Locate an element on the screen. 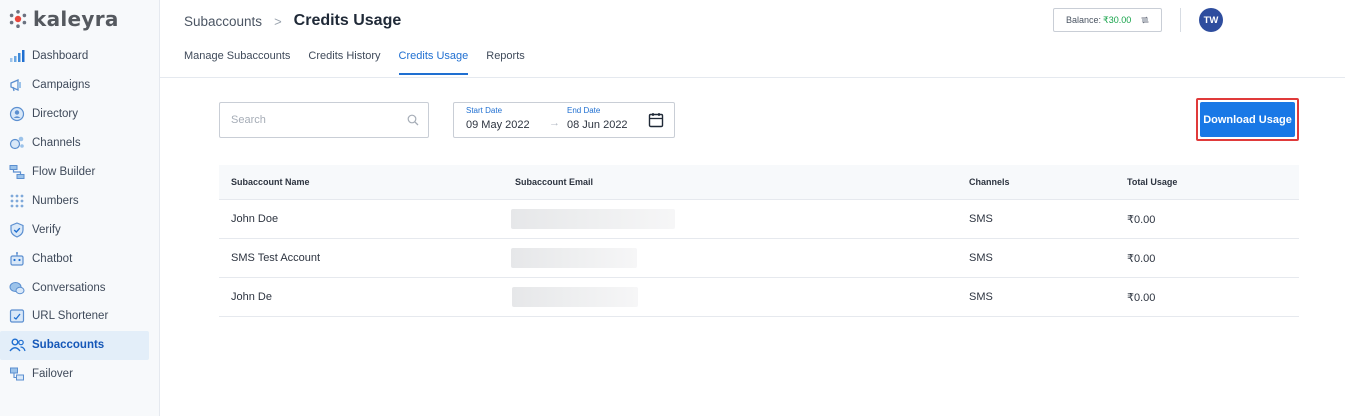 The width and height of the screenshot is (1345, 416). sidebar-item-directory: Directory is located at coordinates (74, 114).